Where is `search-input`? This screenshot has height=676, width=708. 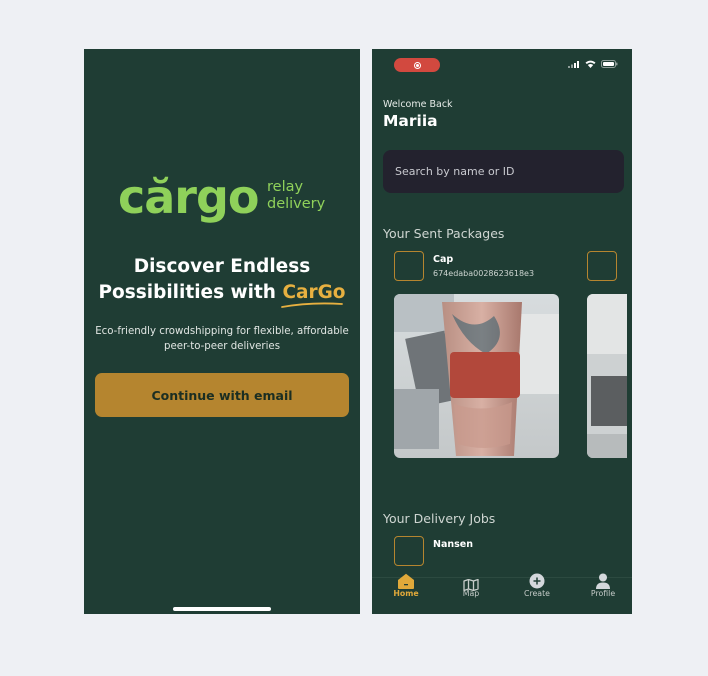
search-input is located at coordinates (503, 171).